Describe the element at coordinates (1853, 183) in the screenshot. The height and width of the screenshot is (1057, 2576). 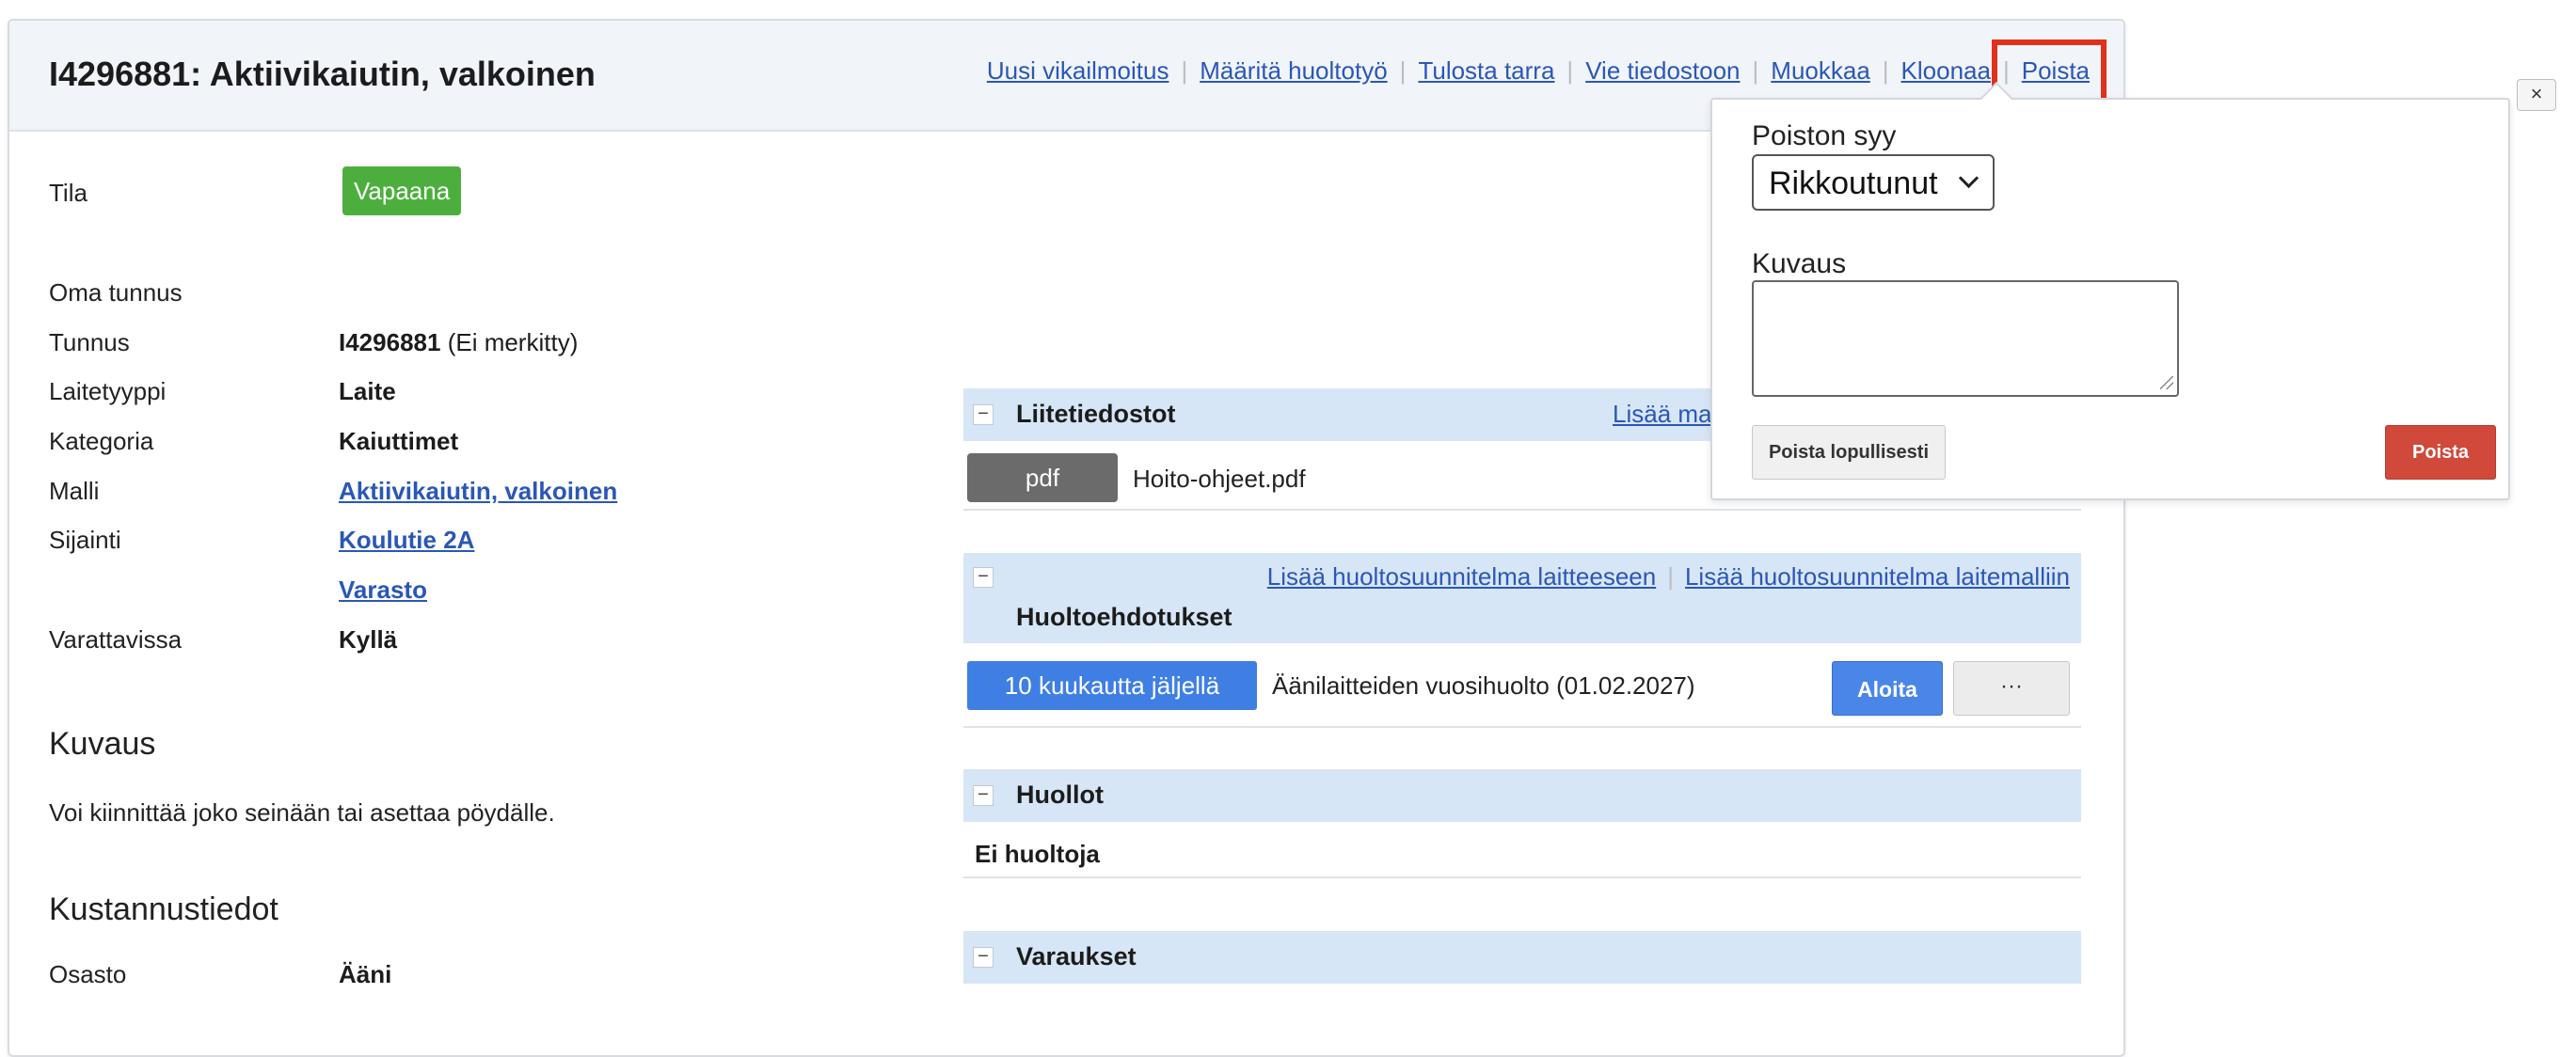
I see `delete-reason-value: Rikkoutunut` at that location.